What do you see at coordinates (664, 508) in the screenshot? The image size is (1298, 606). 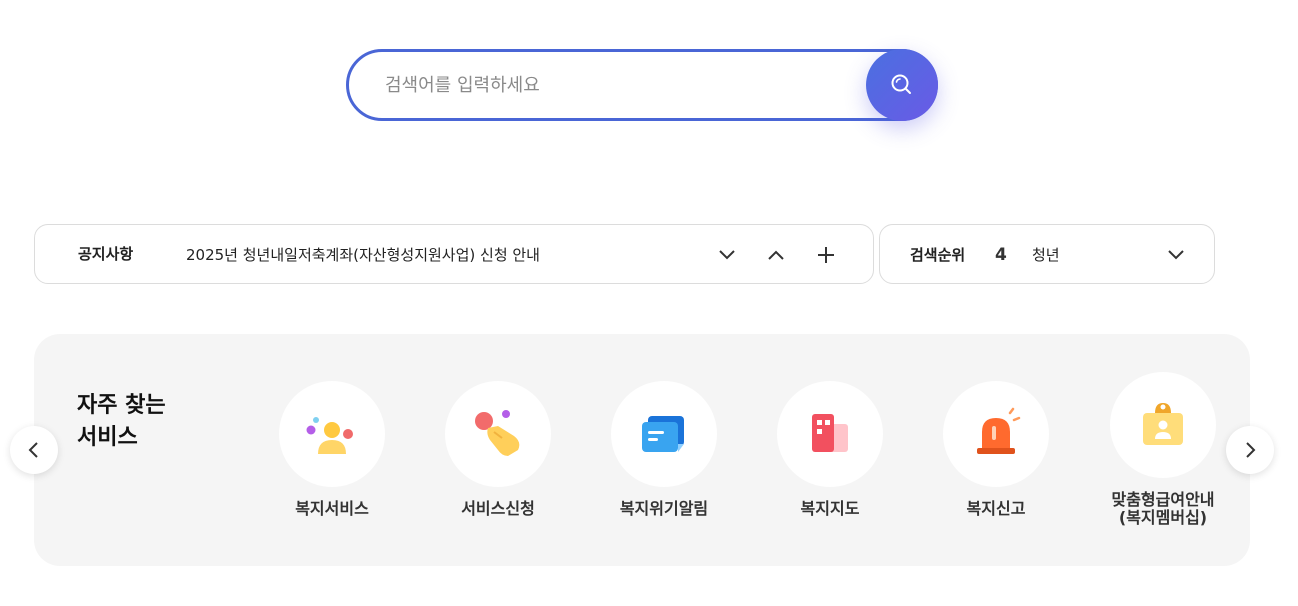 I see `service-label: 복지위기알림` at bounding box center [664, 508].